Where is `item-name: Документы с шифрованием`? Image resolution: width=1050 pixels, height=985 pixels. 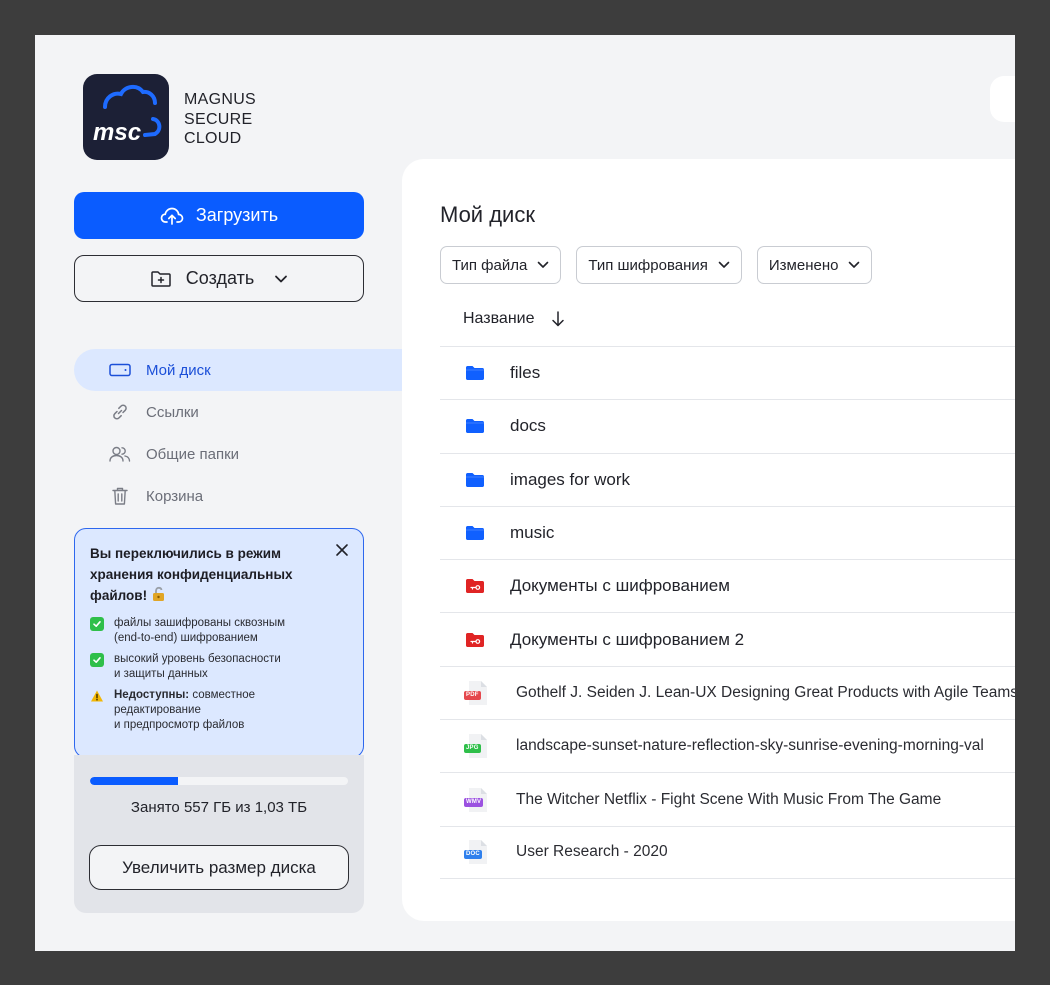 item-name: Документы с шифрованием is located at coordinates (620, 586).